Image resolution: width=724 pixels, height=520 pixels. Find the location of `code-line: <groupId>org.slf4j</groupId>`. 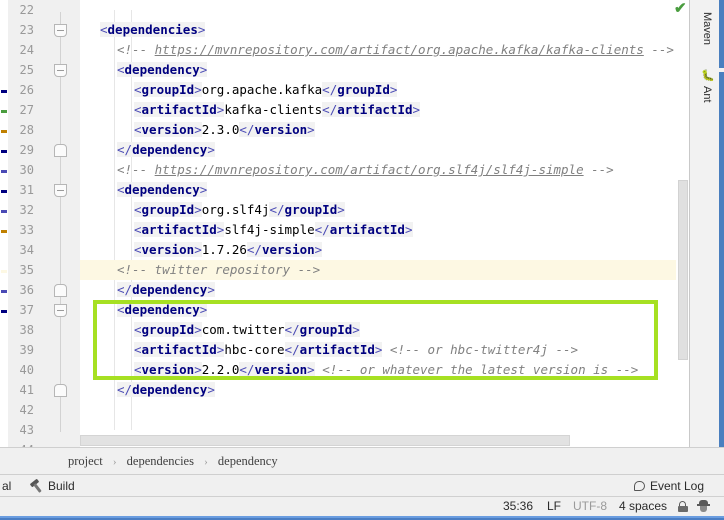

code-line: <groupId>org.slf4j</groupId> is located at coordinates (239, 210).